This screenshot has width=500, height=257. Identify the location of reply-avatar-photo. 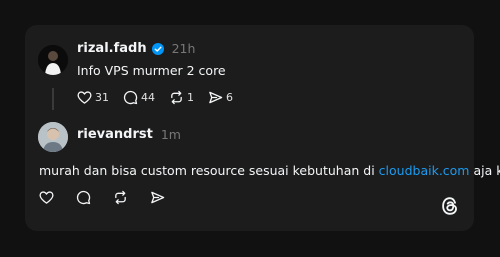
(53, 137).